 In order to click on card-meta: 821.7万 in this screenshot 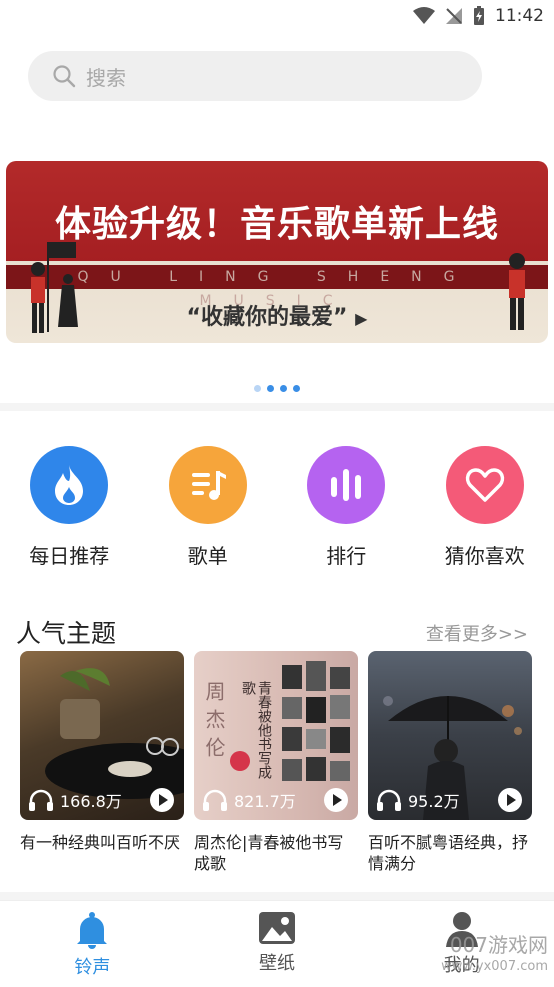, I will do `click(275, 800)`.